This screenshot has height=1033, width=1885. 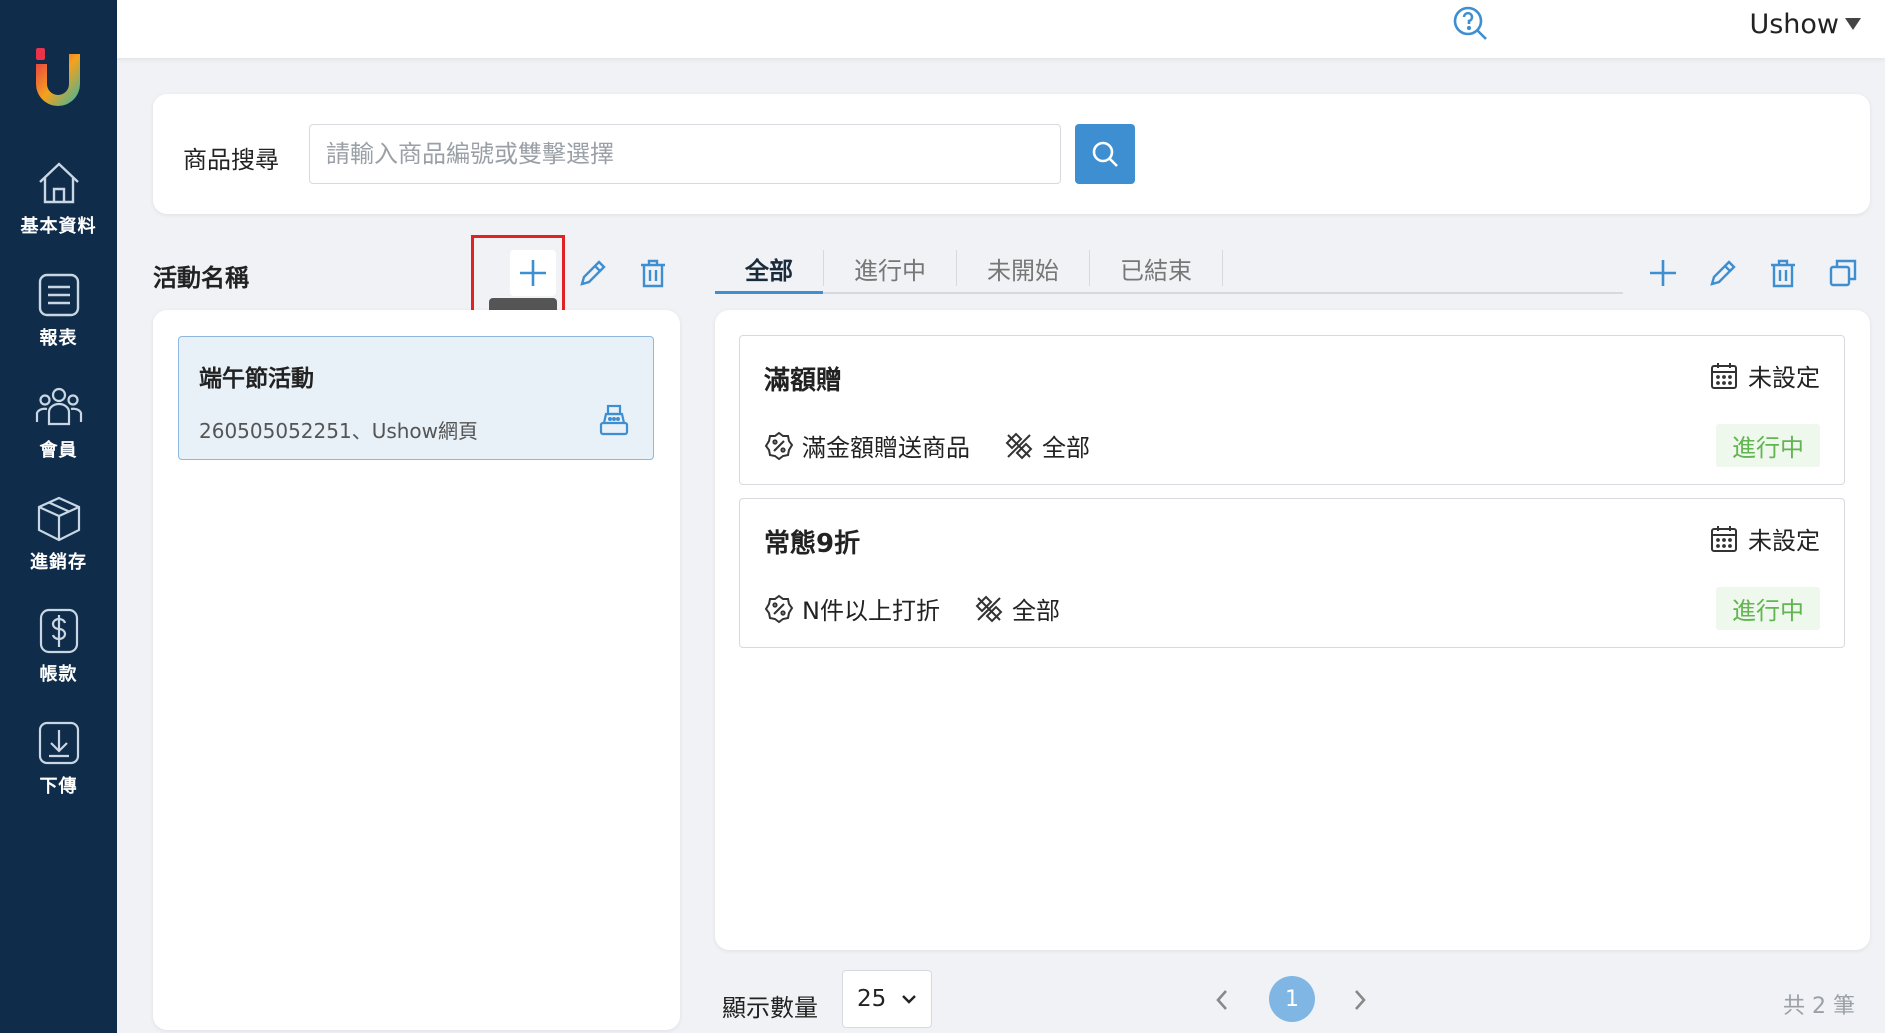 What do you see at coordinates (1023, 268) in the screenshot?
I see `tab-not-started: 未開始` at bounding box center [1023, 268].